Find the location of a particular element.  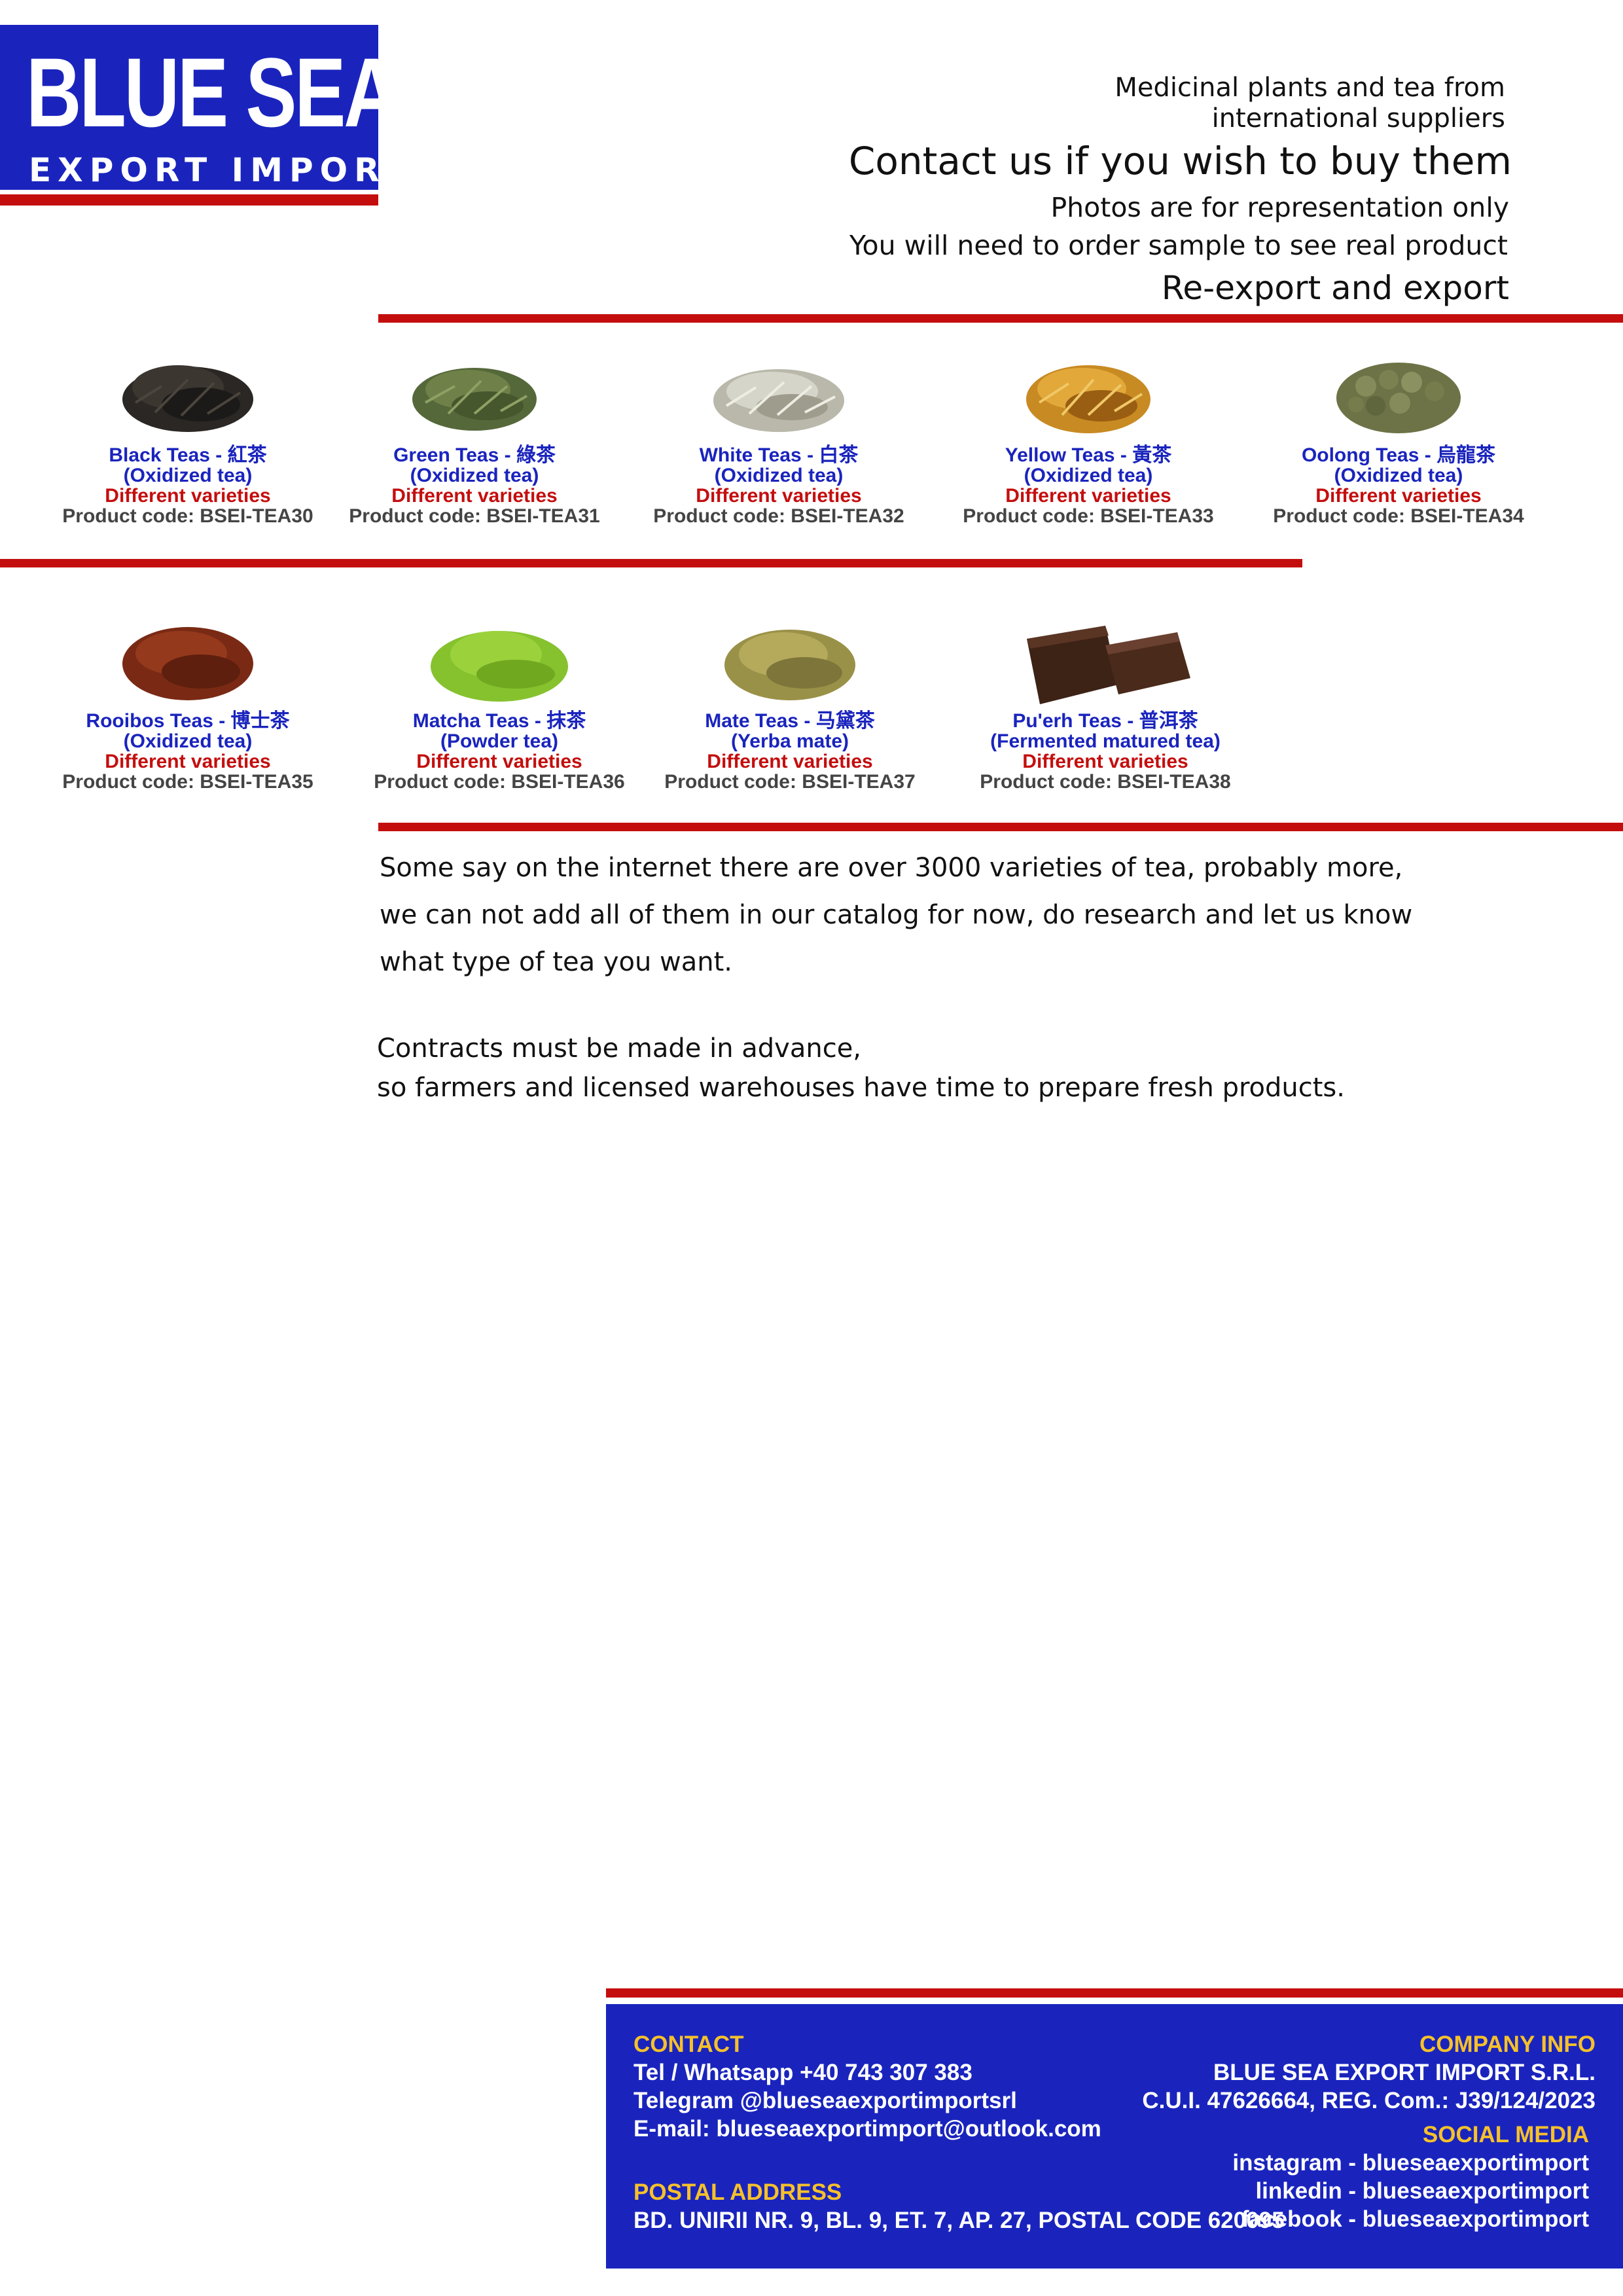

header-line-2: international suppliers is located at coordinates (1358, 118).